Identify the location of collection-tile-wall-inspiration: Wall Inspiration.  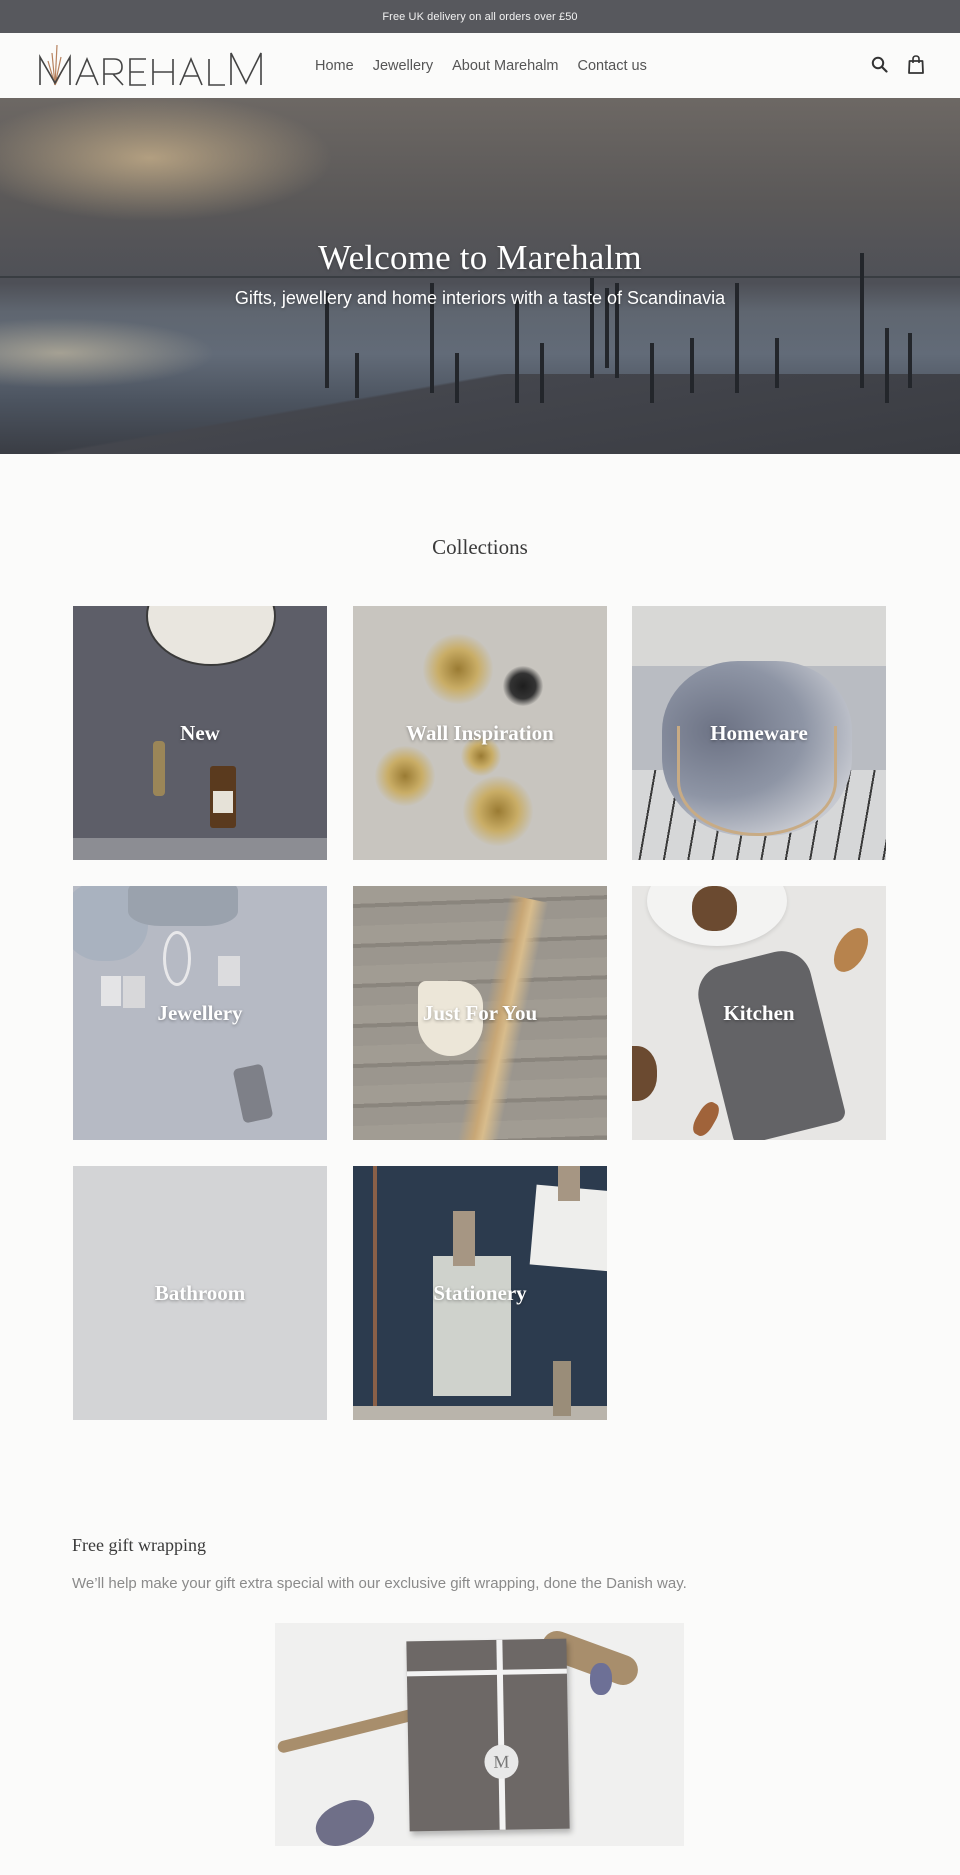
(480, 733).